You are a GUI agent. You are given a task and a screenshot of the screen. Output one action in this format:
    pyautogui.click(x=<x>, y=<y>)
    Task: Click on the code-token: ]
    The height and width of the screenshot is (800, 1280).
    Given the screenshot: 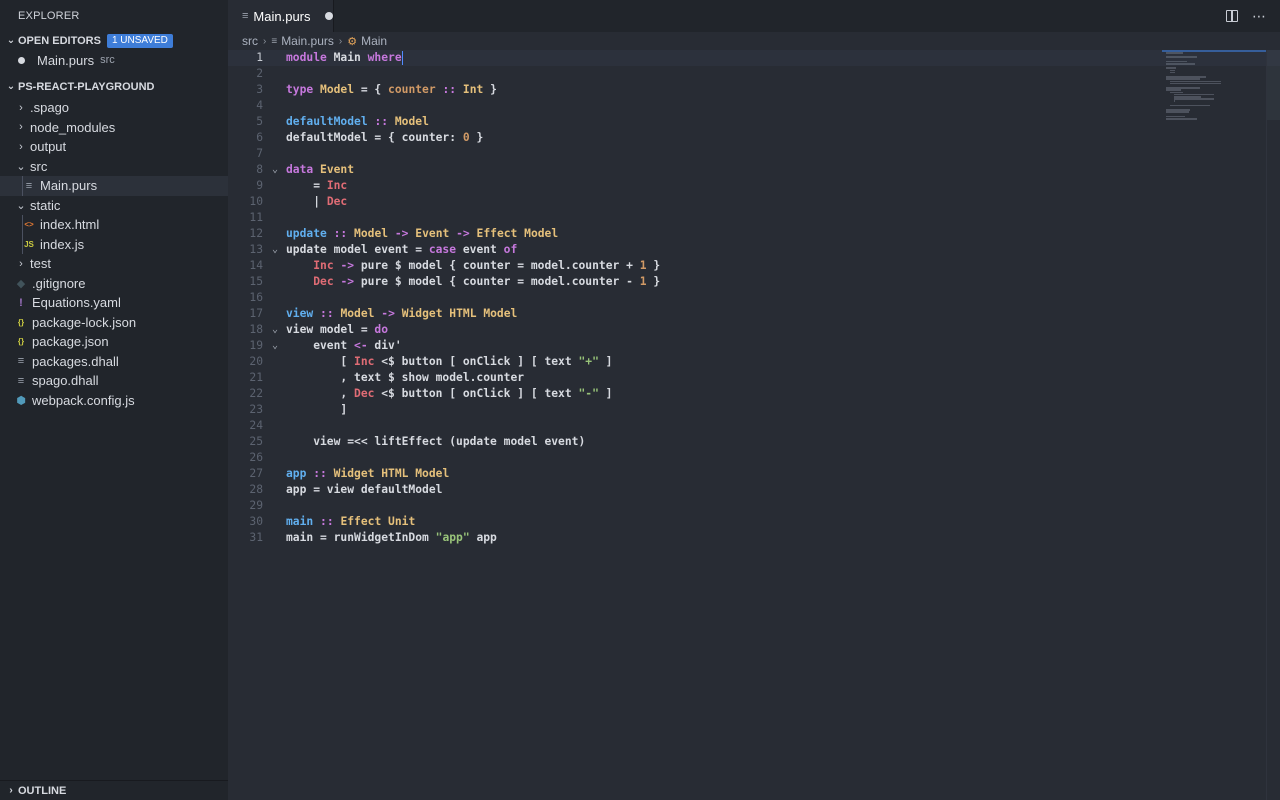 What is the action you would take?
    pyautogui.click(x=605, y=361)
    